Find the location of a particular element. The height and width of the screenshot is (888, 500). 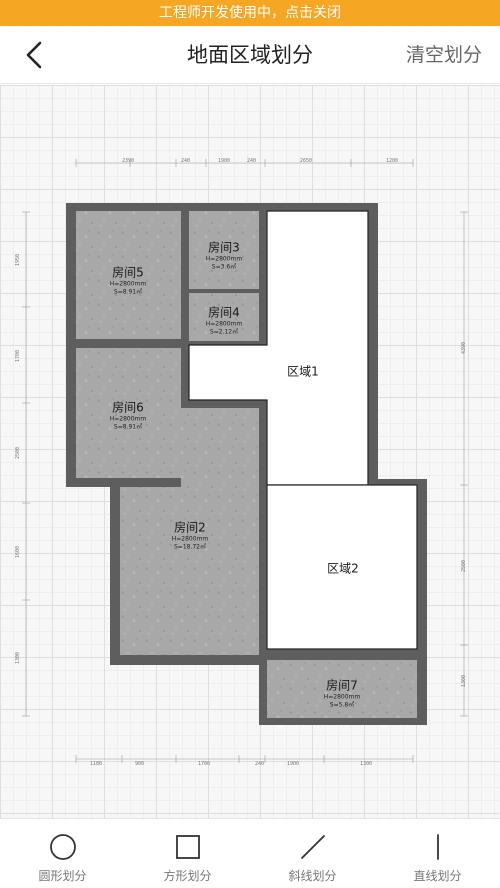

dim-bottom-6: 1300 is located at coordinates (366, 764).